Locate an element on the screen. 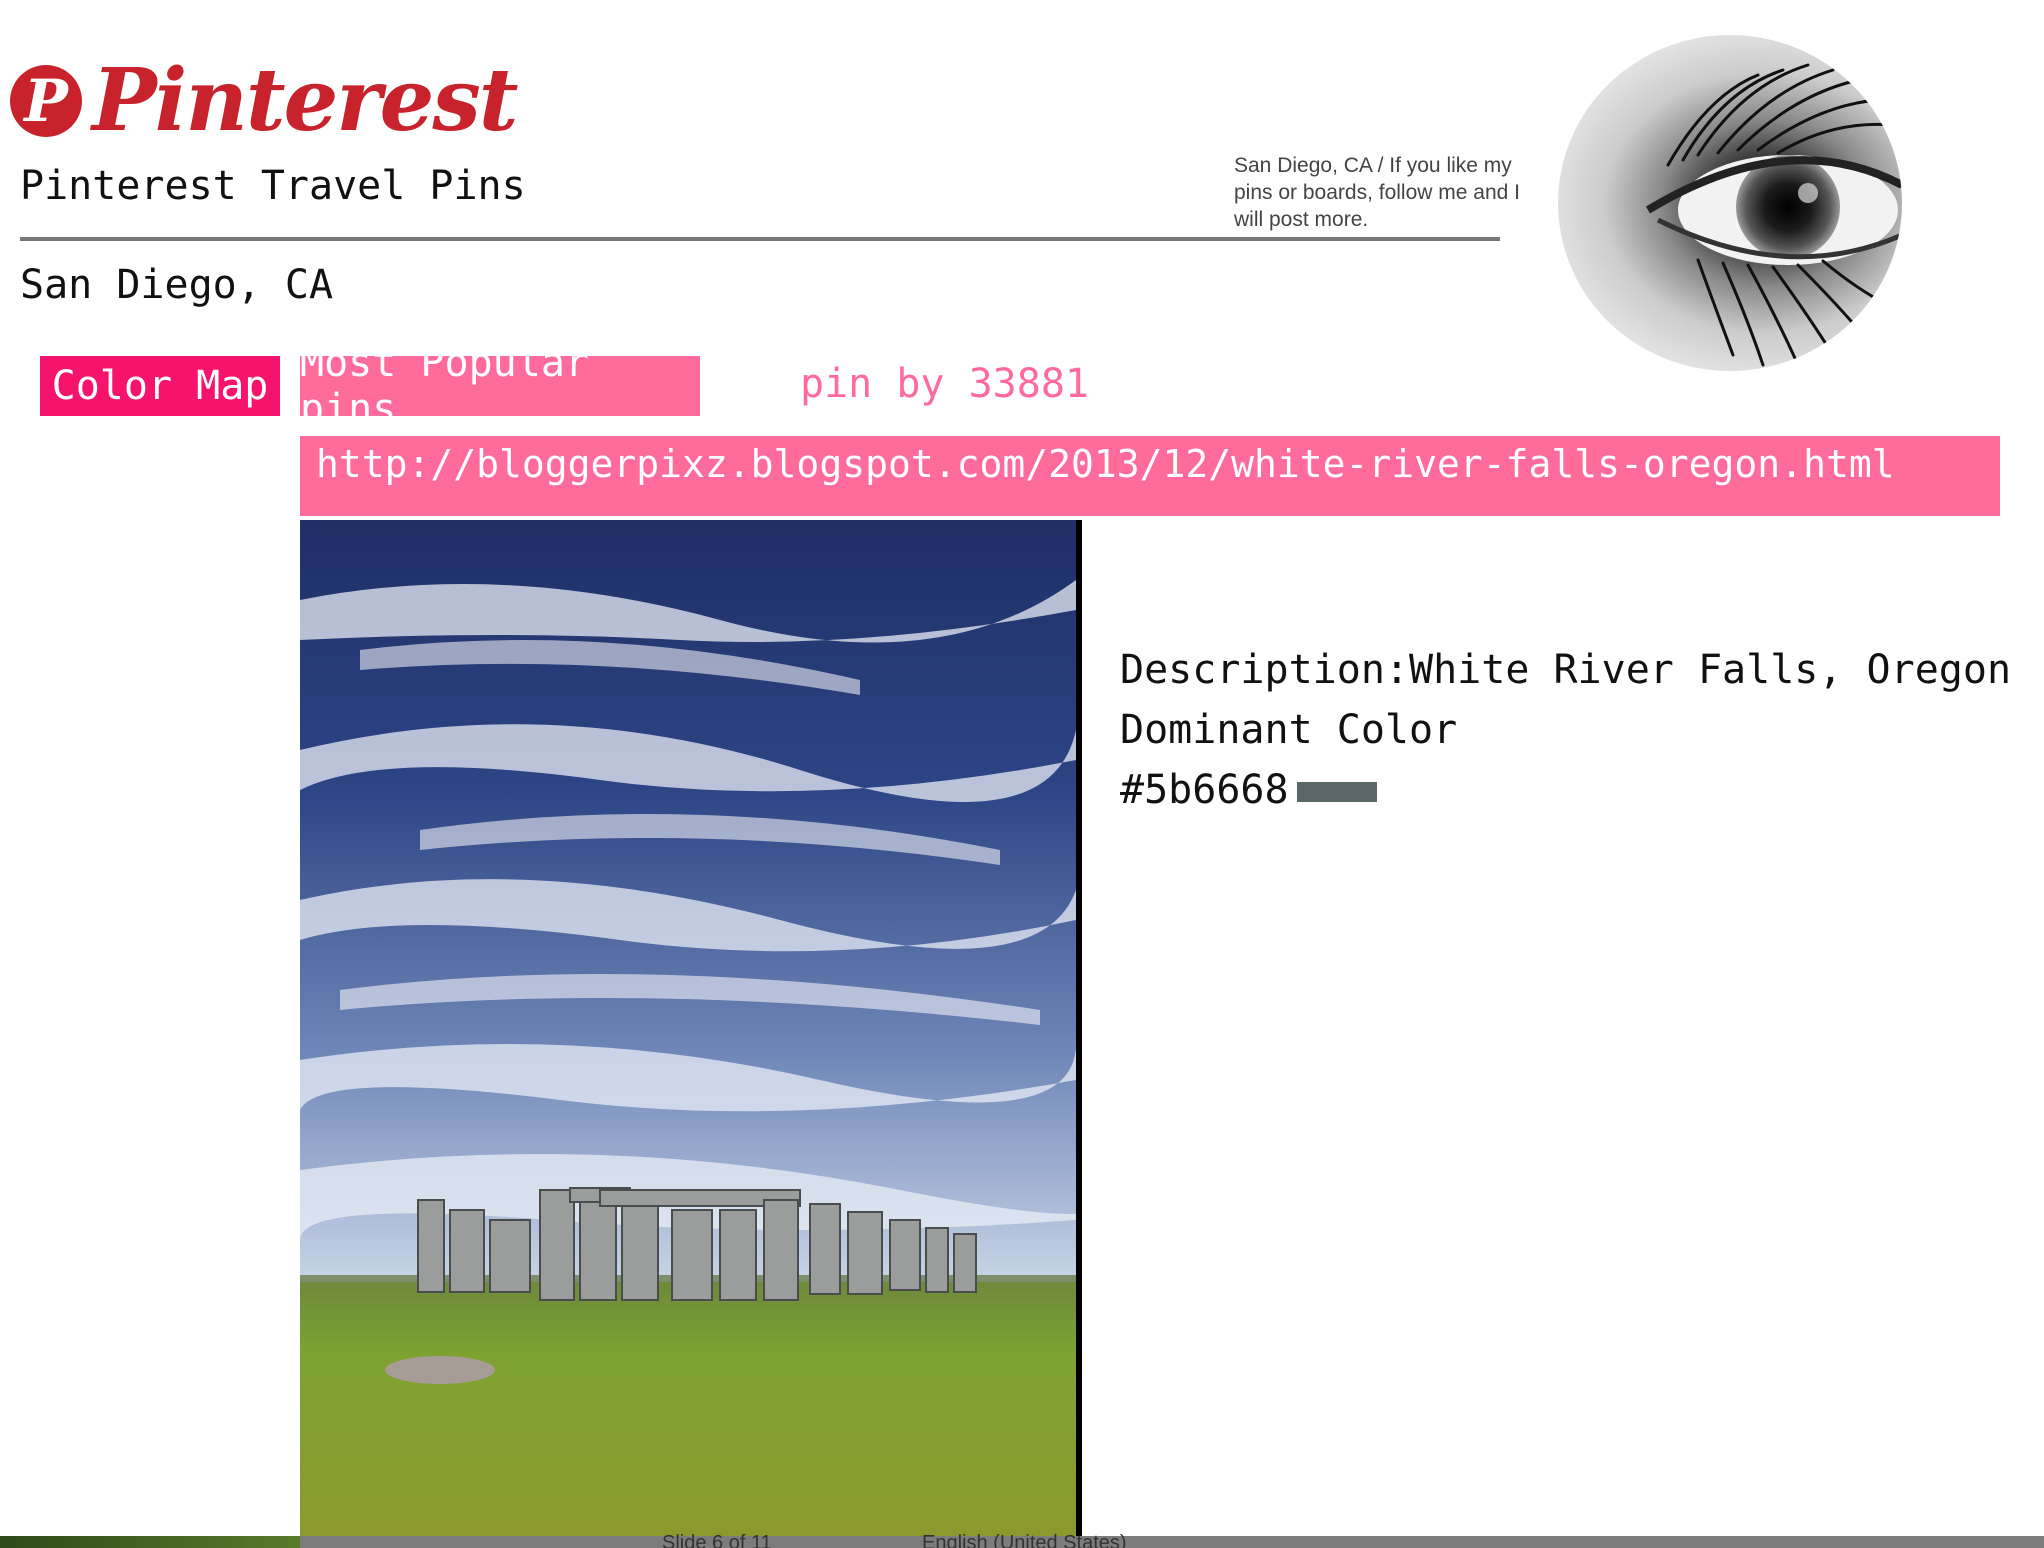 Image resolution: width=2044 pixels, height=1548 pixels. color-map-button: Color Map is located at coordinates (160, 386).